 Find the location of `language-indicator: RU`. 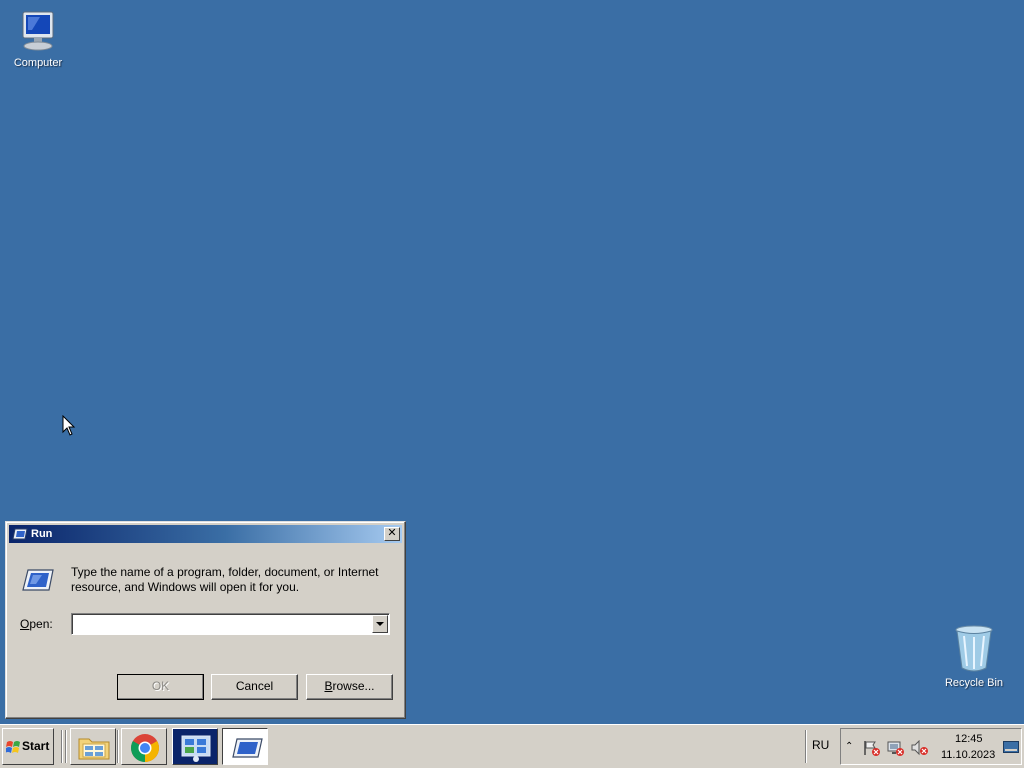

language-indicator: RU is located at coordinates (820, 745).